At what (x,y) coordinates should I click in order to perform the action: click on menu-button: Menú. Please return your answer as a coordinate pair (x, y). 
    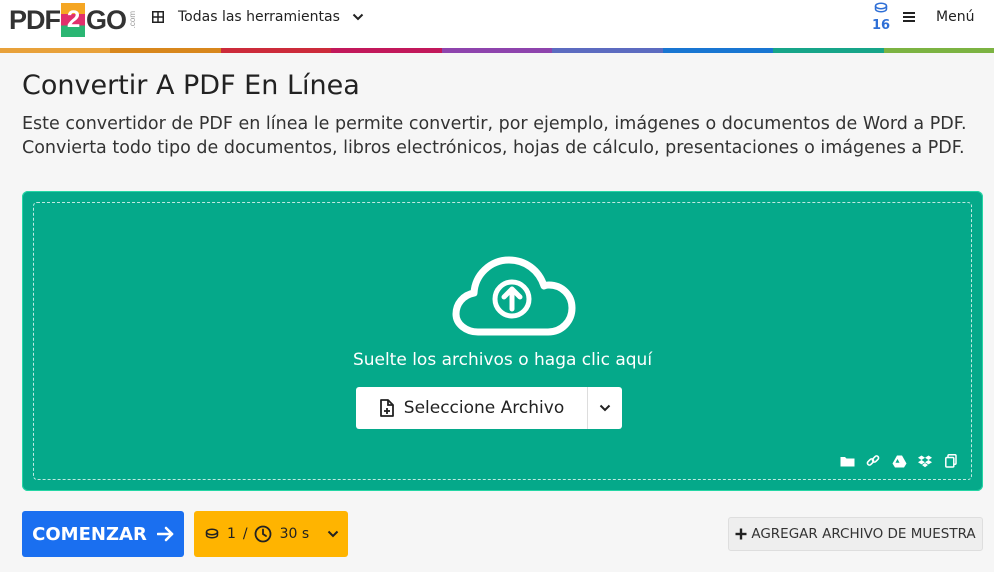
    Looking at the image, I should click on (938, 17).